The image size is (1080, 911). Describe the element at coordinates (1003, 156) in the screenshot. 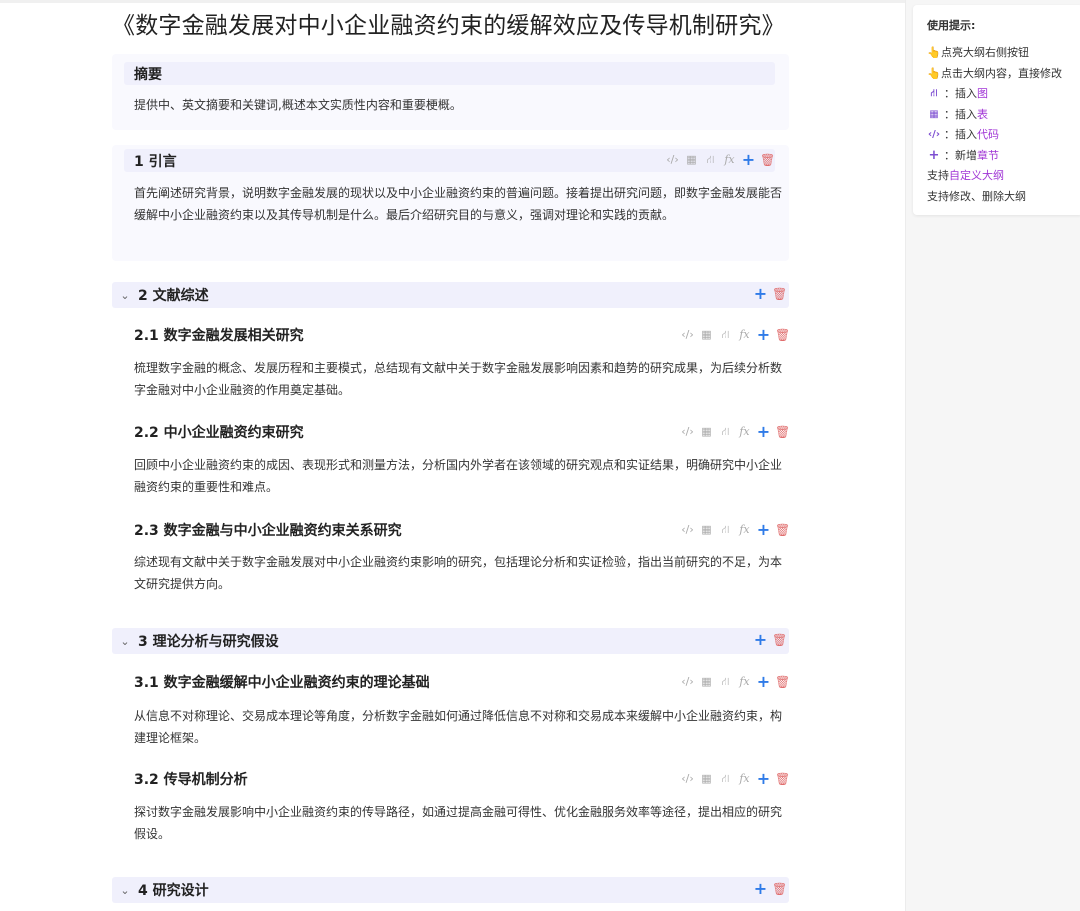

I see `tip-row-6: + ：新增 章节` at that location.